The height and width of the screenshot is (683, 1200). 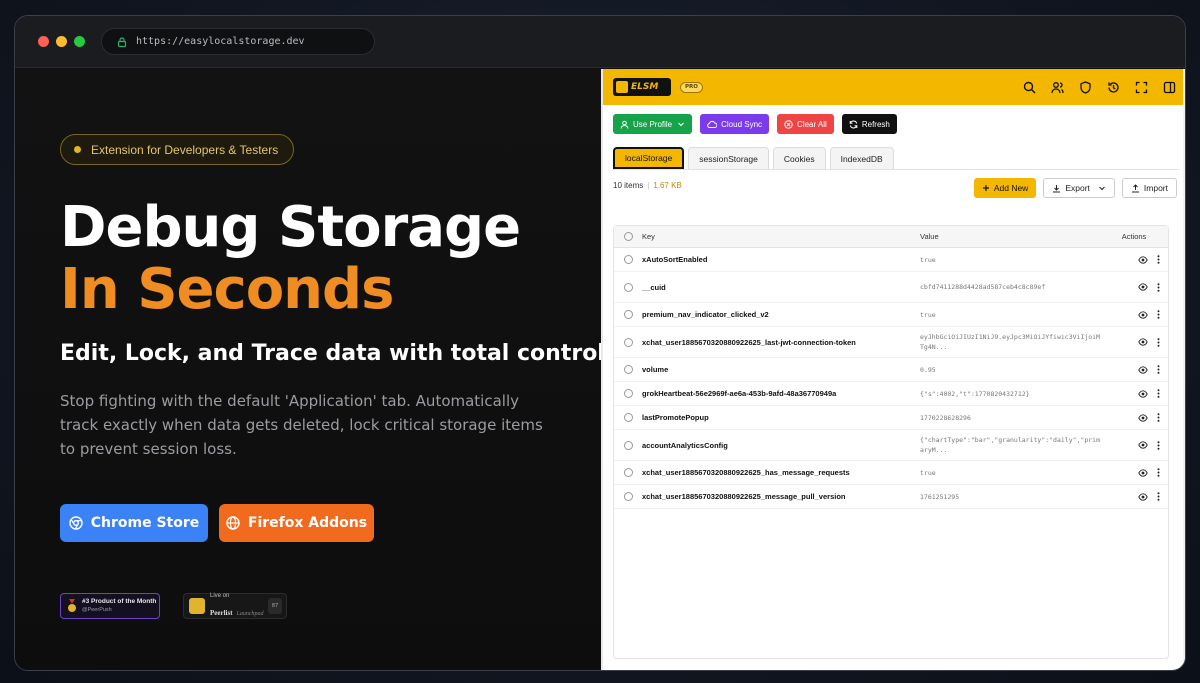 I want to click on tab-localstorage: localStorage, so click(x=649, y=158).